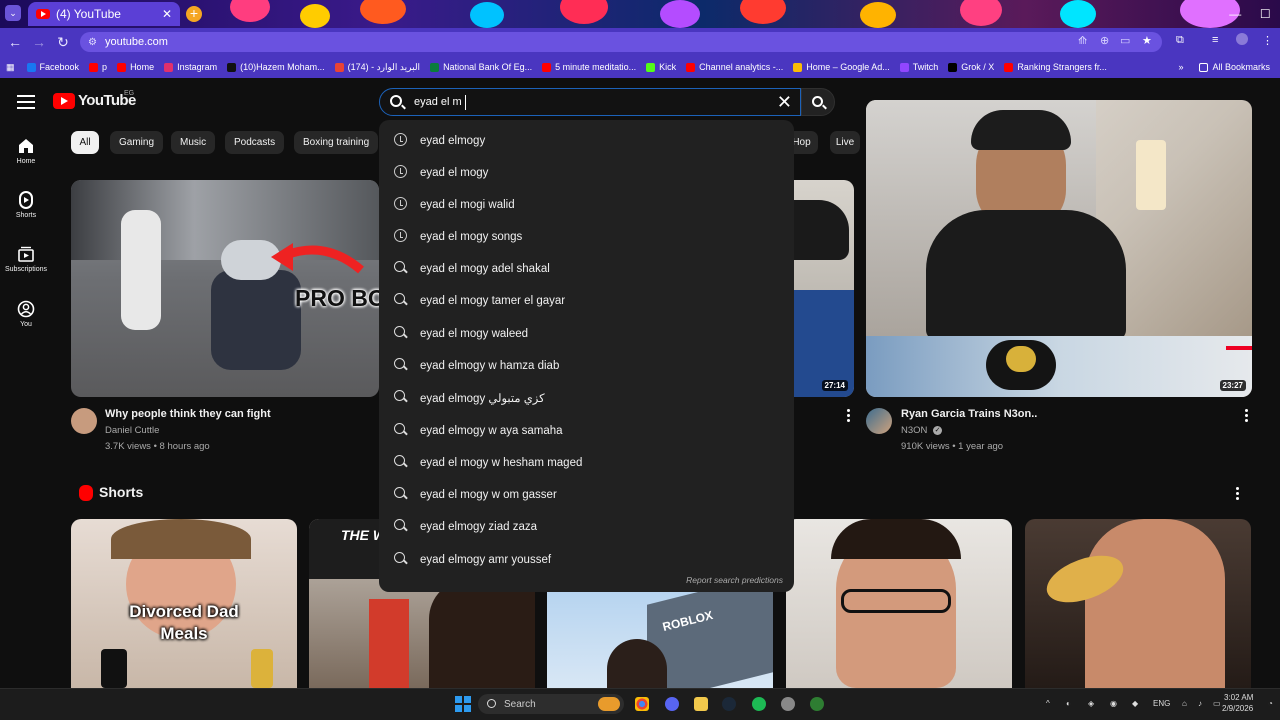 Image resolution: width=1280 pixels, height=720 pixels. What do you see at coordinates (586, 398) in the screenshot?
I see `suggestion-item: eyad elmogy كزي متبولي` at bounding box center [586, 398].